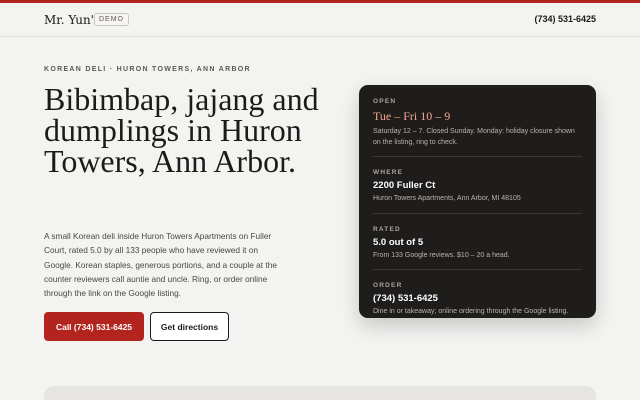  I want to click on info-where-label: WHERE, so click(388, 172).